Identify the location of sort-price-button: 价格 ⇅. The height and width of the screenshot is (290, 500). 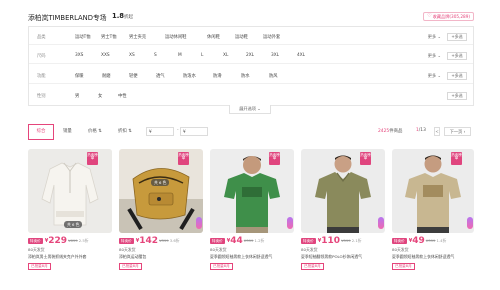
(95, 131).